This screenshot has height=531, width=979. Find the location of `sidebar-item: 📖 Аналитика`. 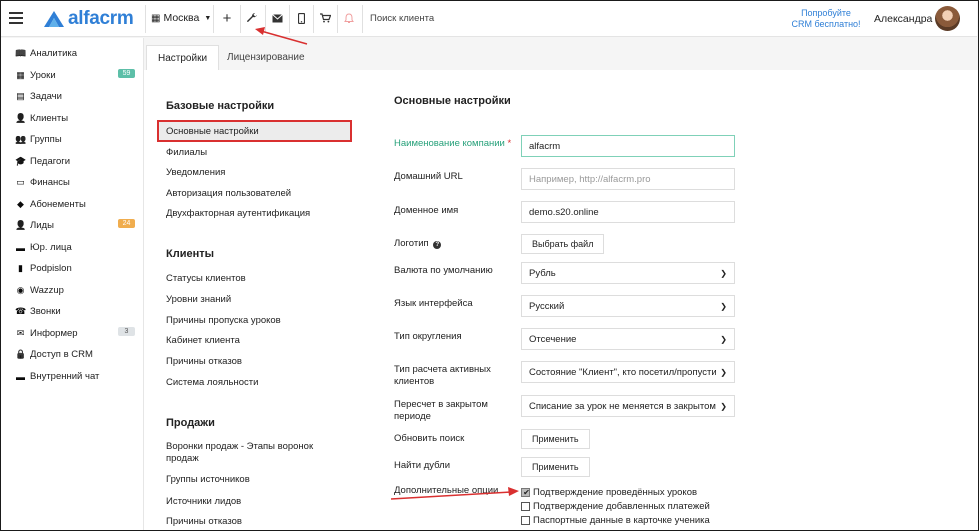

sidebar-item: 📖 Аналитика is located at coordinates (75, 53).